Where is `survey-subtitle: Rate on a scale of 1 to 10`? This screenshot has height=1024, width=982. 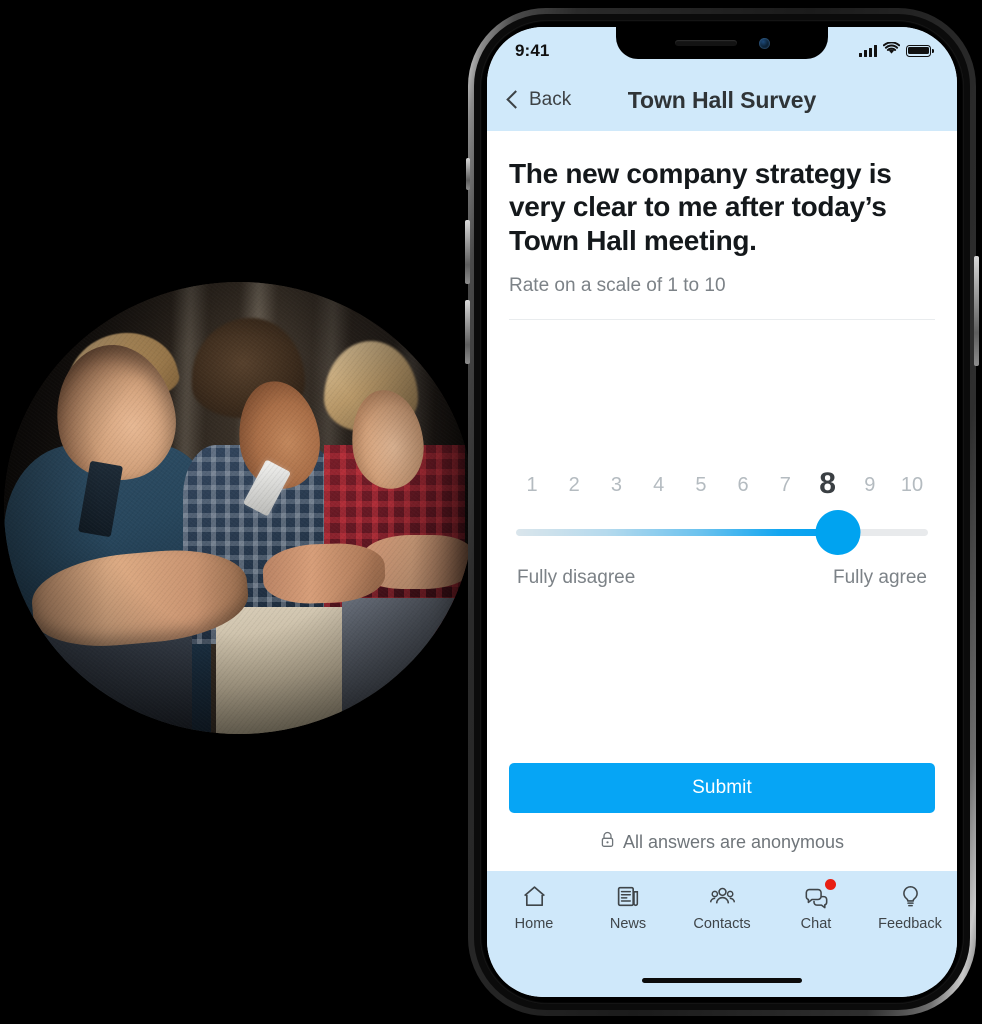
survey-subtitle: Rate on a scale of 1 to 10 is located at coordinates (617, 285).